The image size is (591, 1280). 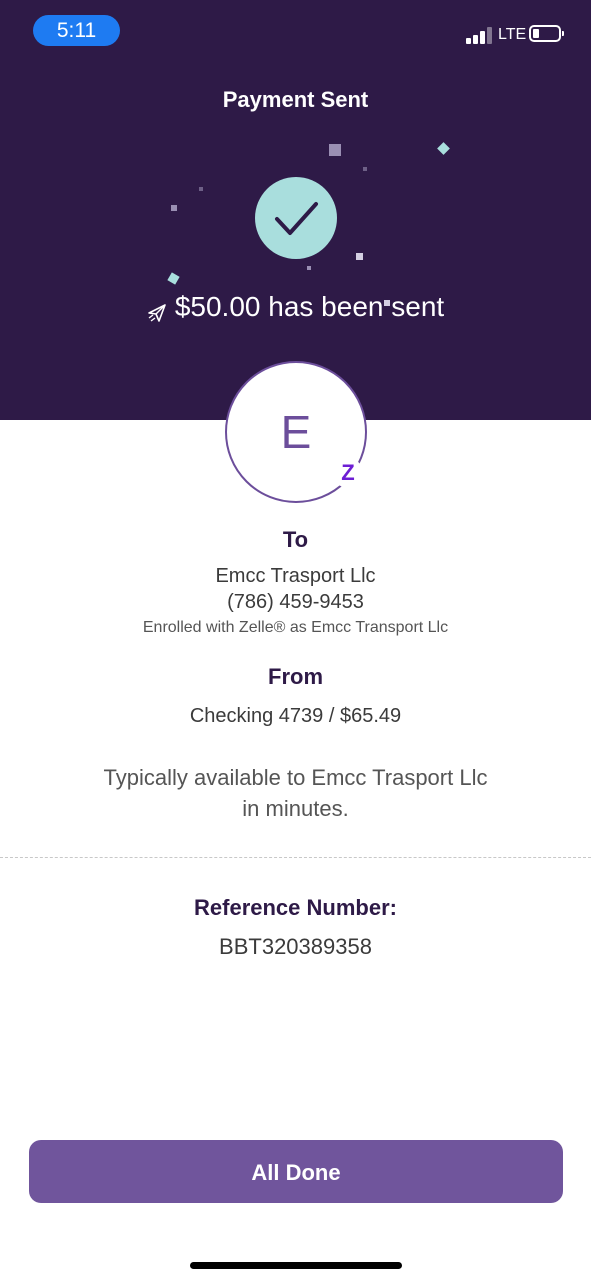 What do you see at coordinates (295, 539) in the screenshot?
I see `to-heading: To` at bounding box center [295, 539].